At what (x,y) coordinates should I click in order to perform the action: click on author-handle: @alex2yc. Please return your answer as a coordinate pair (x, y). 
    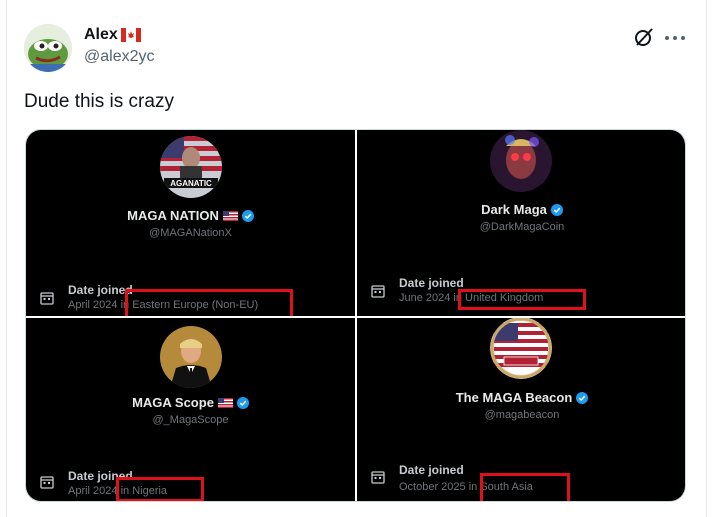
    Looking at the image, I should click on (119, 57).